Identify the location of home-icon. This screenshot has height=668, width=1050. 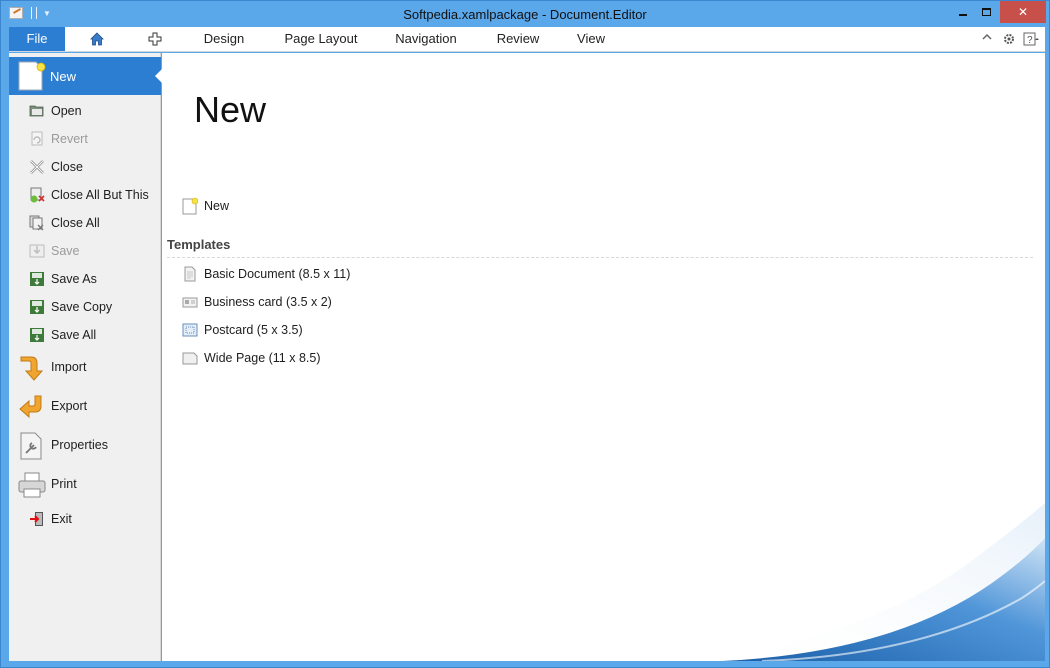
(97, 39).